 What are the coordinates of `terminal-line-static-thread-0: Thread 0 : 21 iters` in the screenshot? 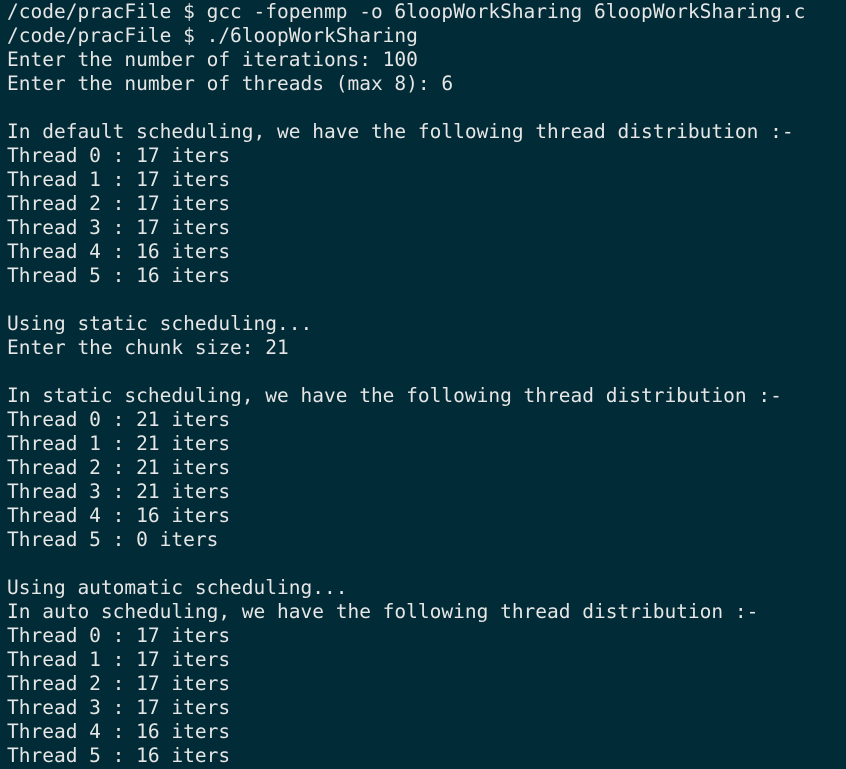 It's located at (119, 419).